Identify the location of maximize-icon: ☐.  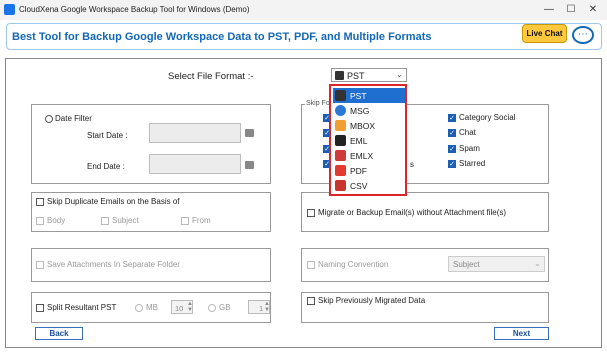
(571, 10).